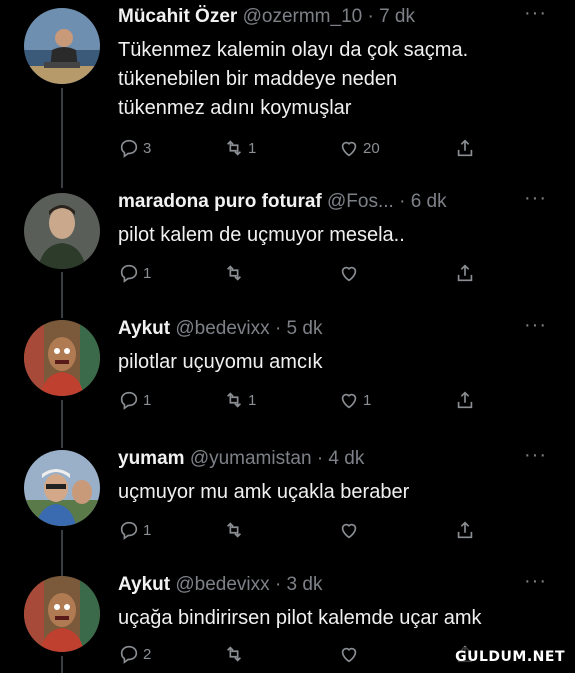 This screenshot has height=673, width=575. What do you see at coordinates (177, 16) in the screenshot?
I see `display-name: Mücahit Özer` at bounding box center [177, 16].